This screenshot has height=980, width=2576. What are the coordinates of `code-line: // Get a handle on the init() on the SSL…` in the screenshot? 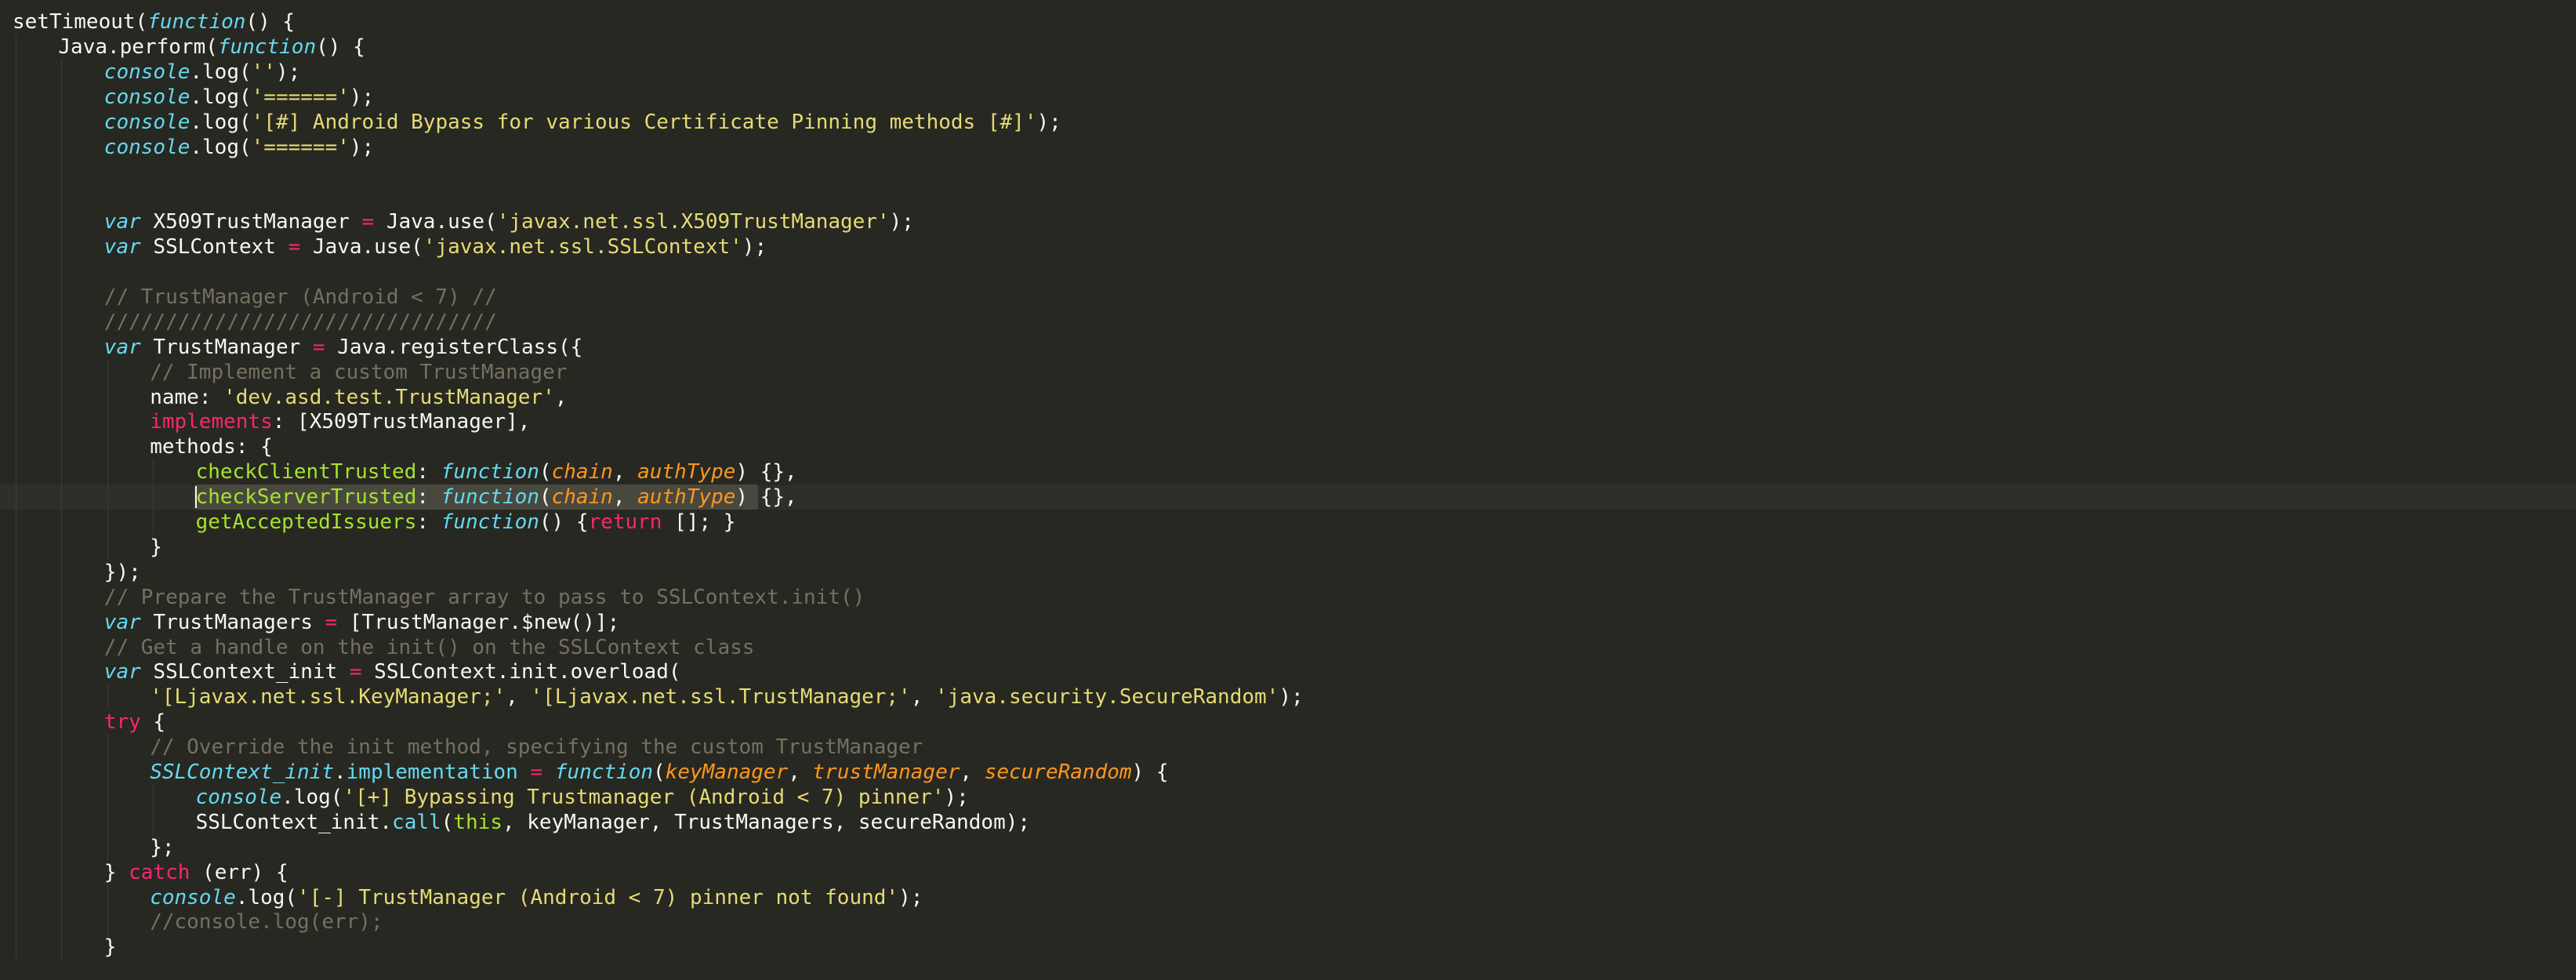 It's located at (1288, 647).